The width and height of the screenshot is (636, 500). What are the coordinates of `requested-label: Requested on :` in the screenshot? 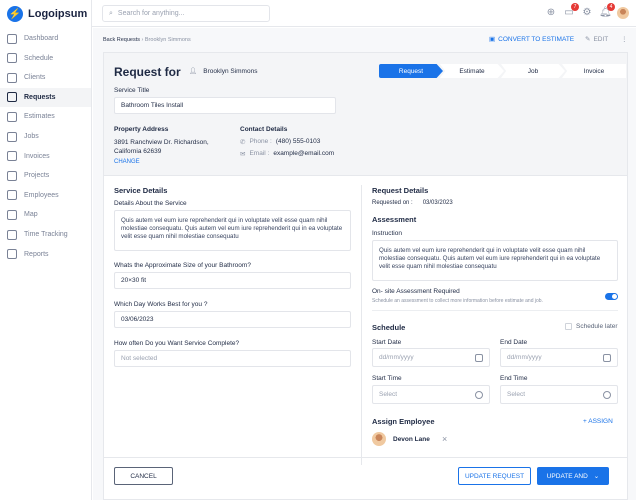 It's located at (392, 203).